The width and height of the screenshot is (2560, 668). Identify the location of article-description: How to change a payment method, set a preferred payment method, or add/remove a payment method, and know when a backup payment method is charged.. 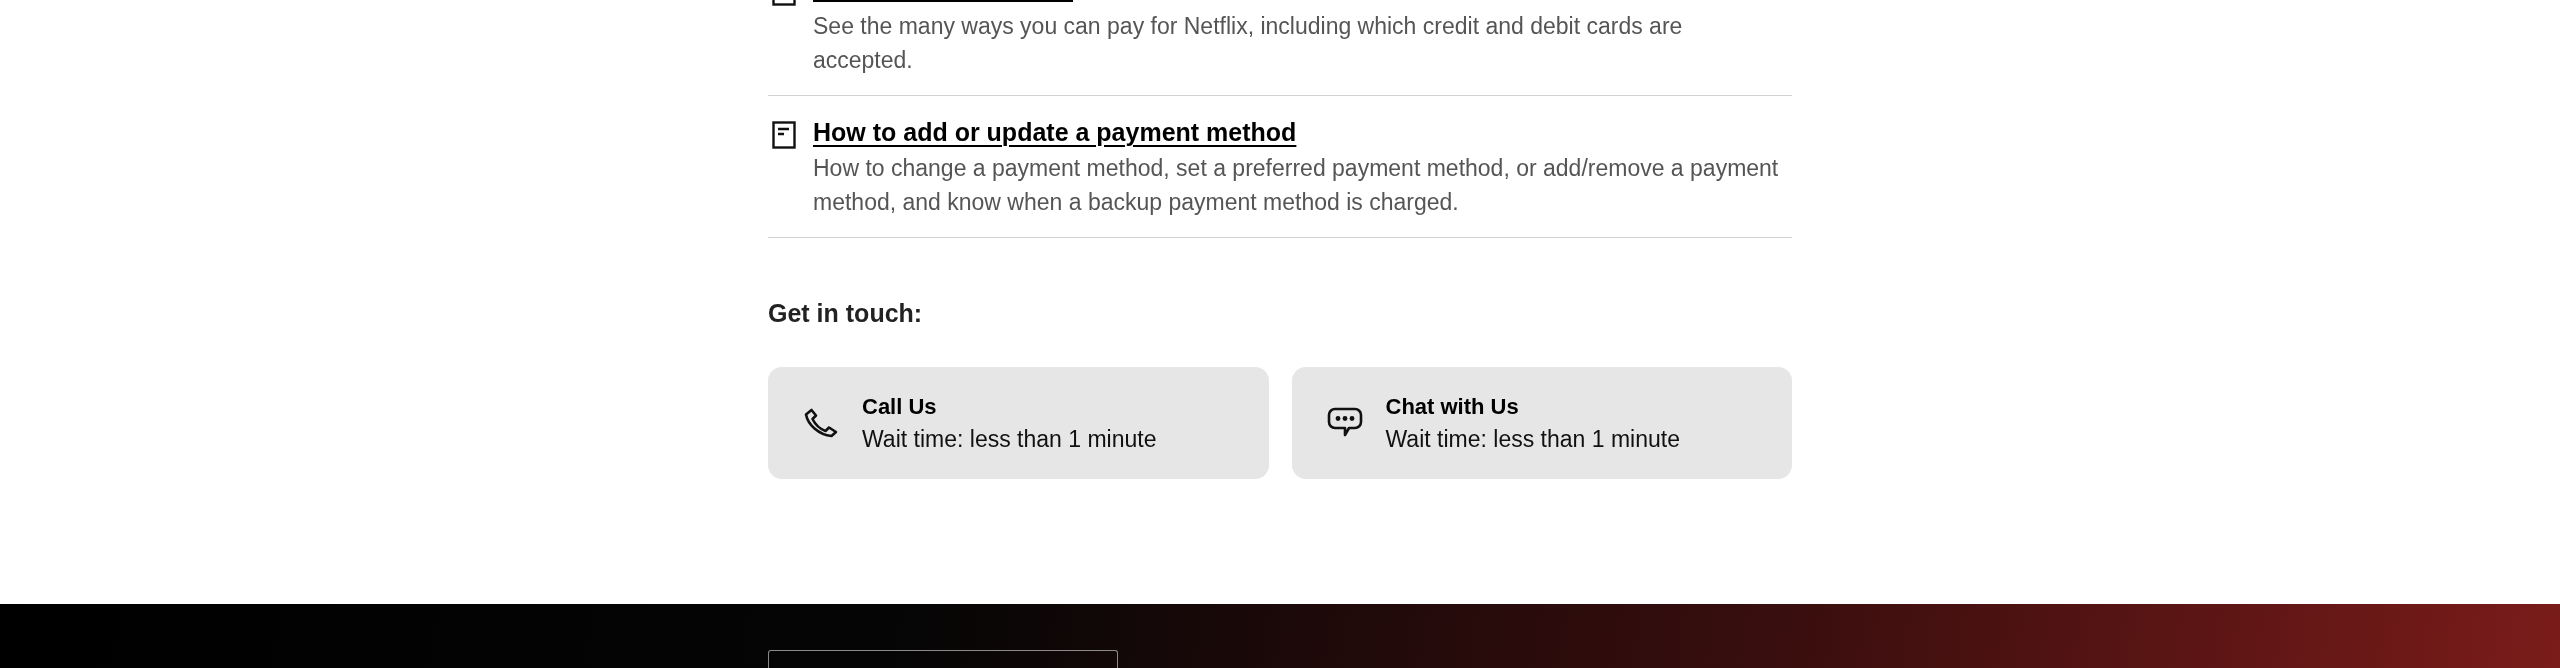
(1296, 185).